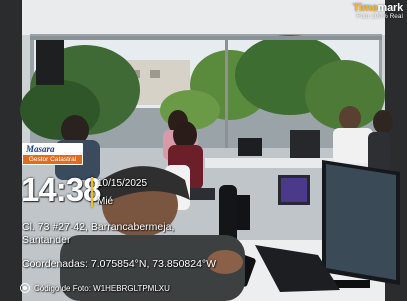  Describe the element at coordinates (25, 288) in the screenshot. I see `camera-icon` at that location.